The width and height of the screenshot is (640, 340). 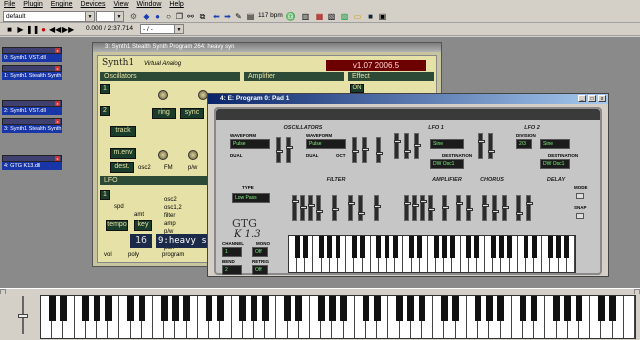 What do you see at coordinates (481, 146) in the screenshot?
I see `lfo2-rate-fader` at bounding box center [481, 146].